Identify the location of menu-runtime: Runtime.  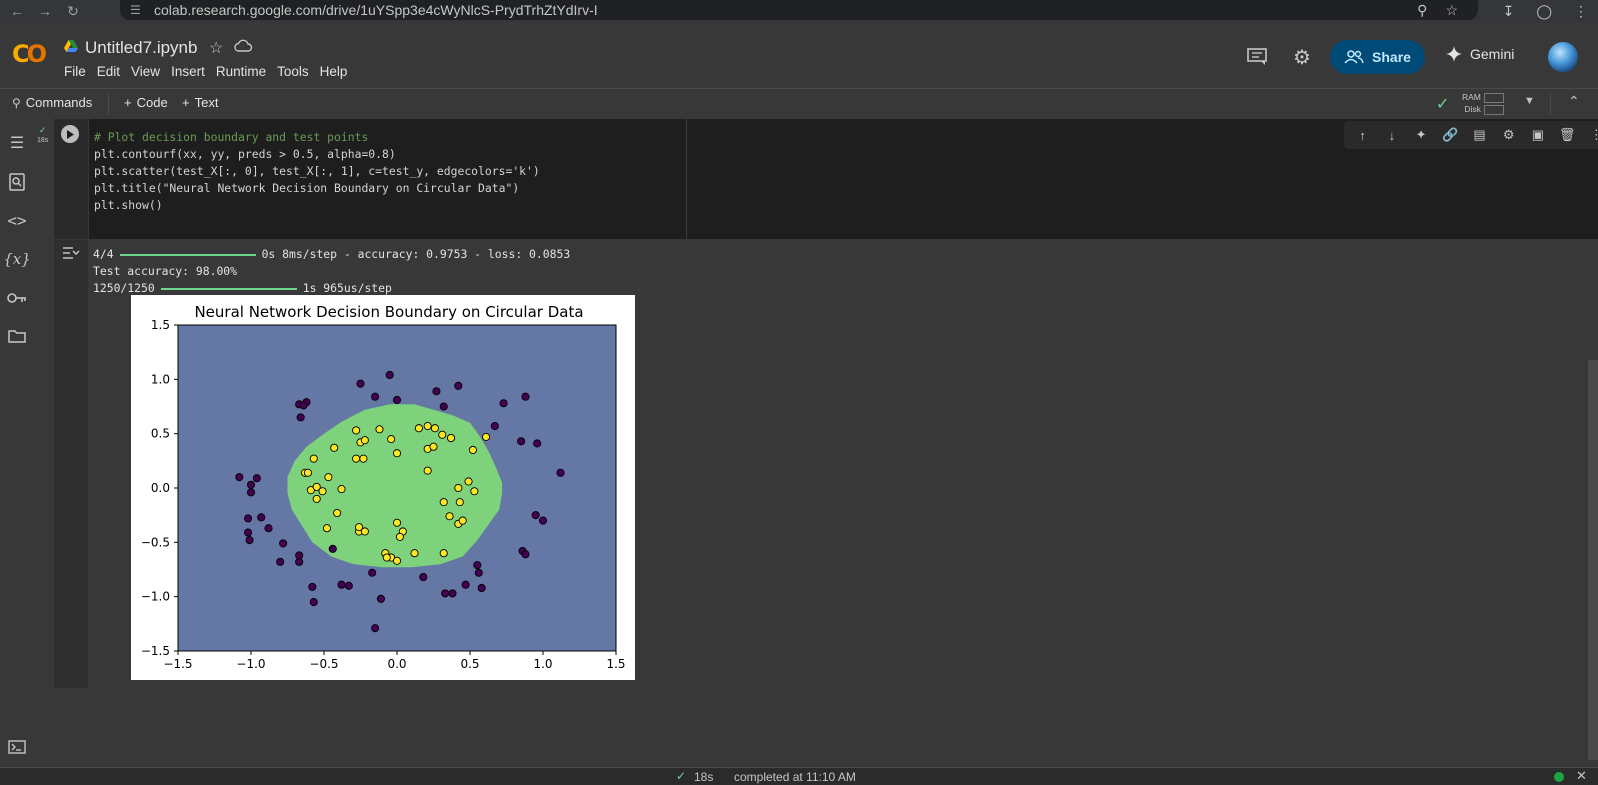
(245, 71).